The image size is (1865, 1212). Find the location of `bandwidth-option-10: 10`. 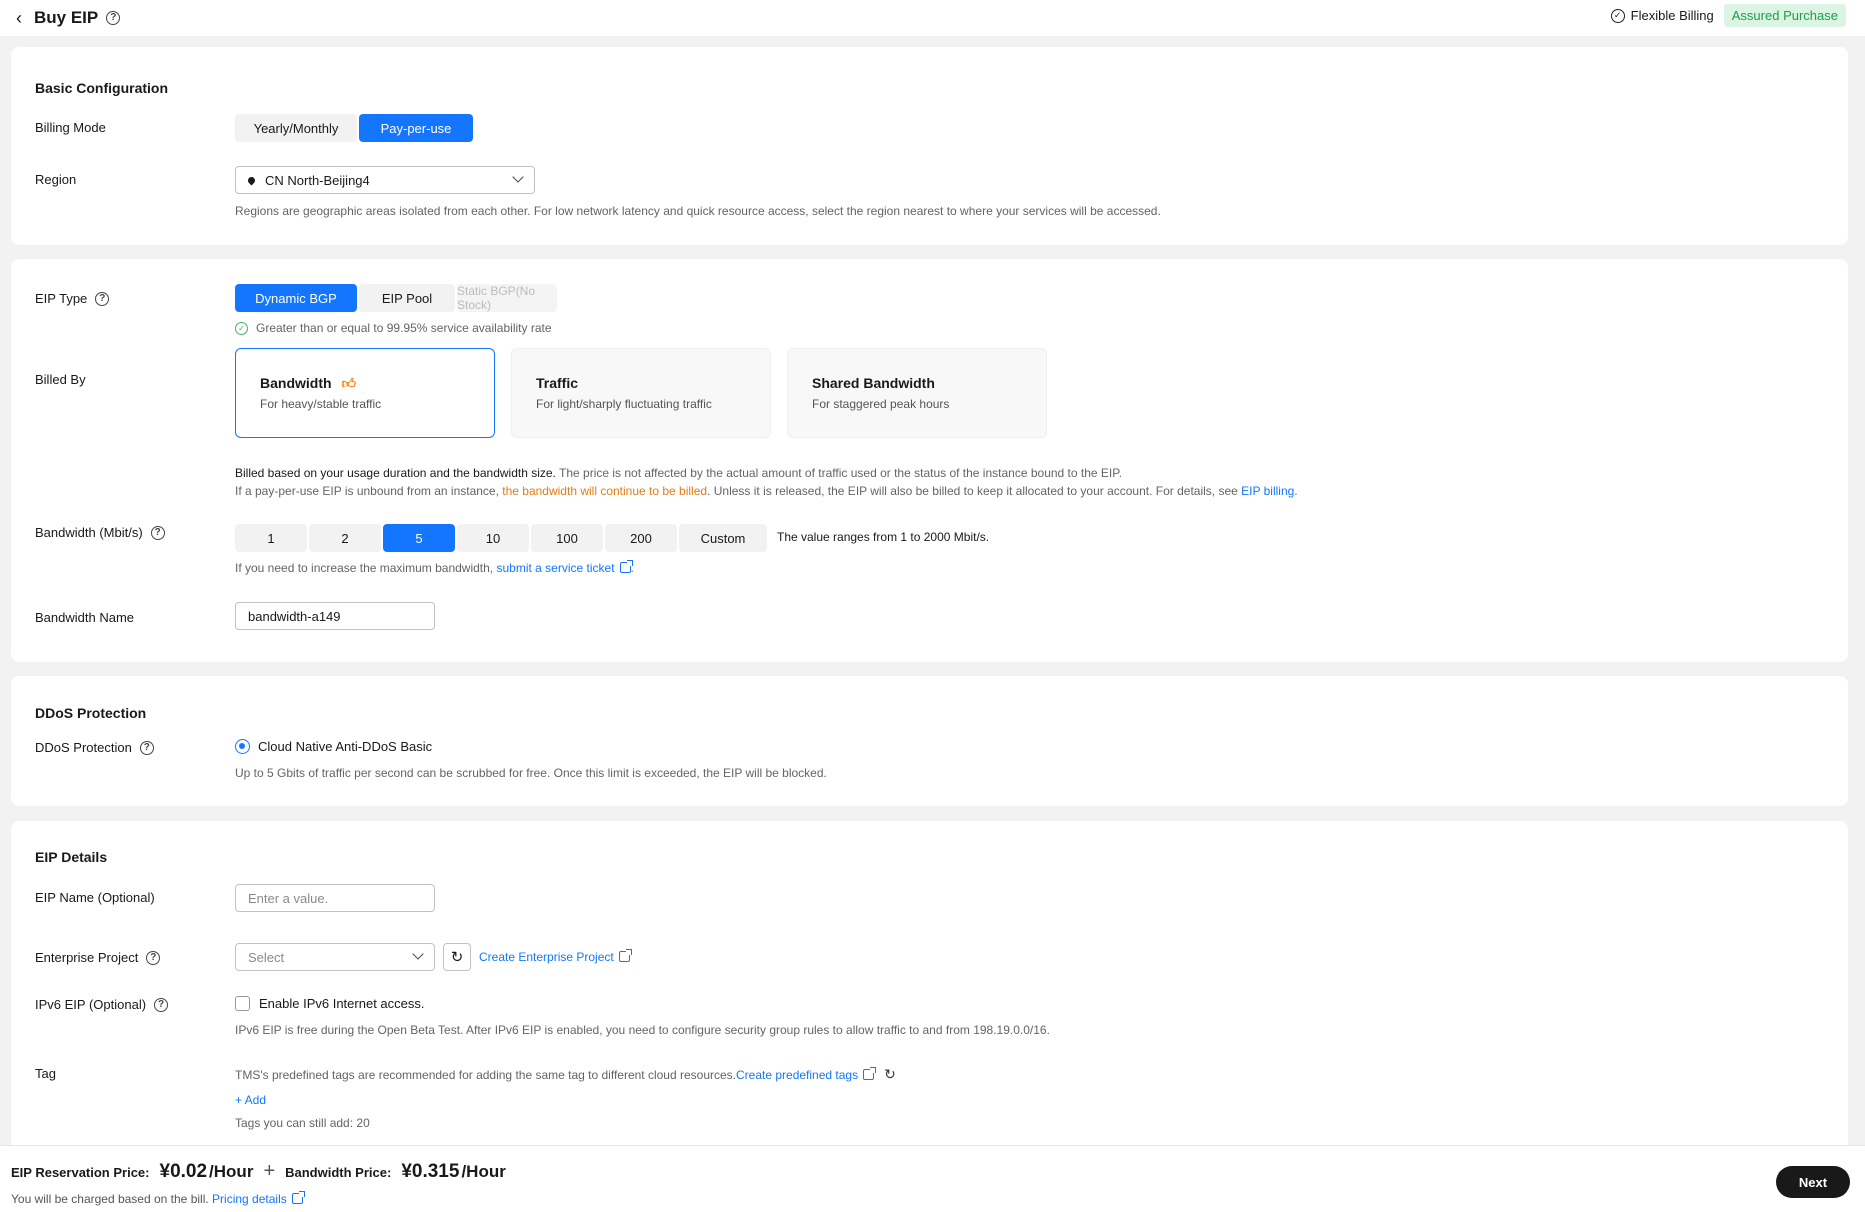

bandwidth-option-10: 10 is located at coordinates (493, 538).